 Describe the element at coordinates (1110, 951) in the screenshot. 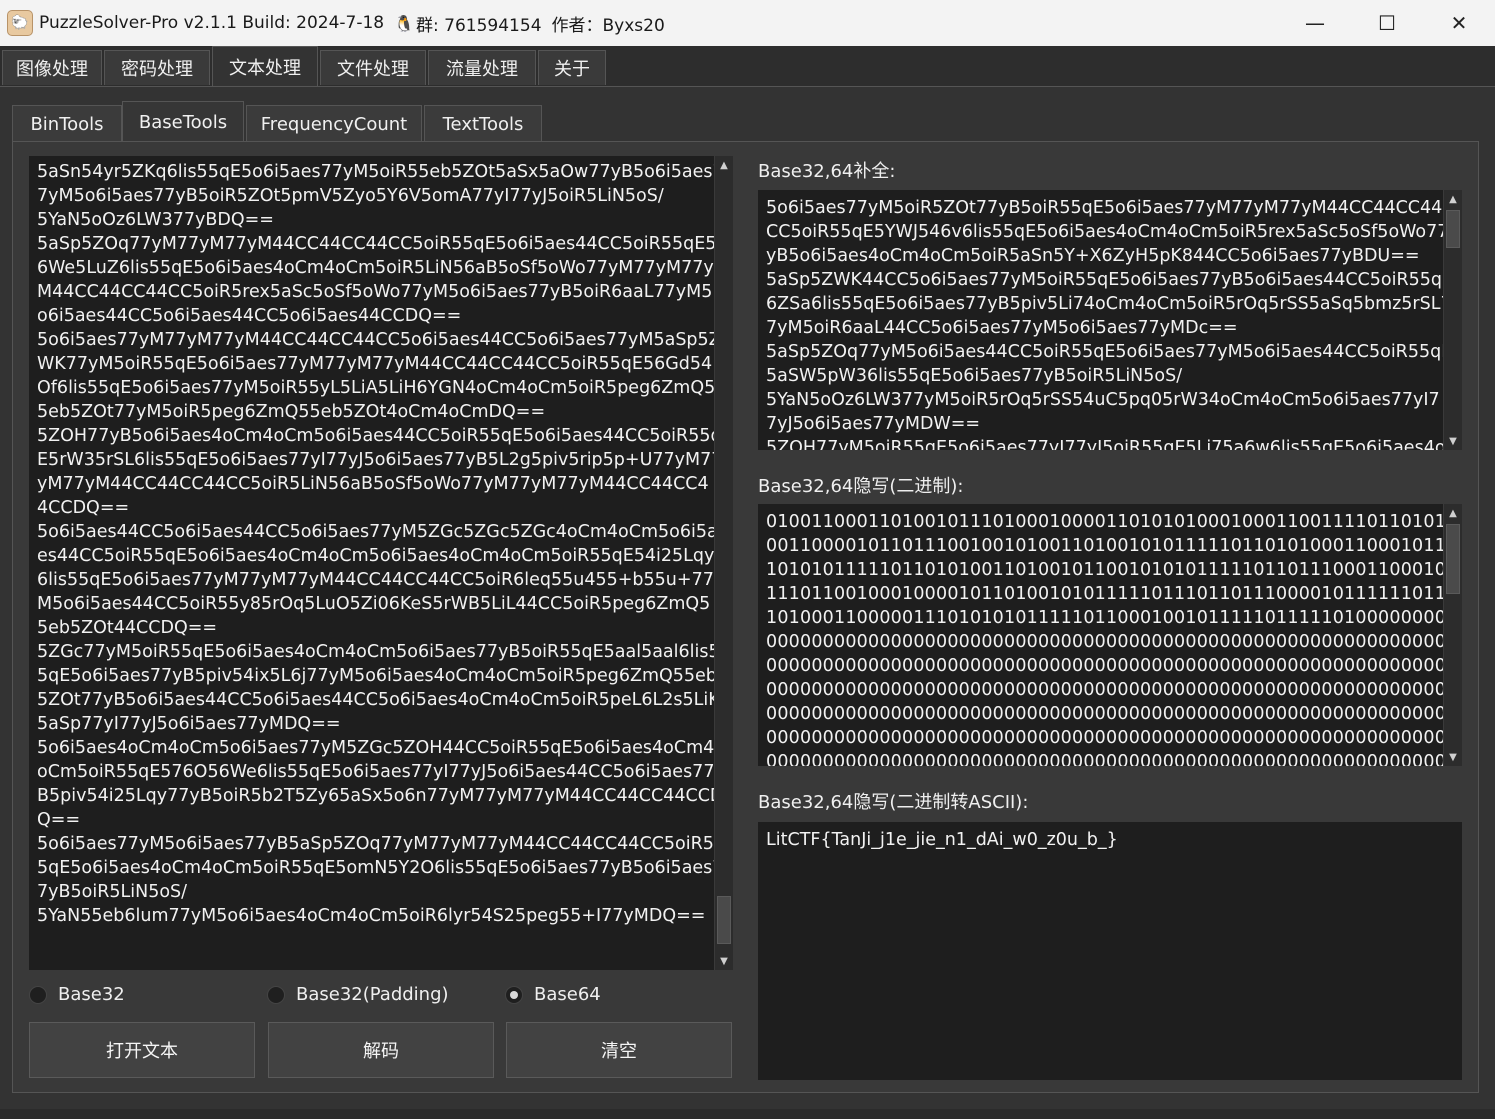

I see `ascii-output: LitCTF{TanJi_j1e_jie_n1_dAi_w0_z0u_b_}` at that location.